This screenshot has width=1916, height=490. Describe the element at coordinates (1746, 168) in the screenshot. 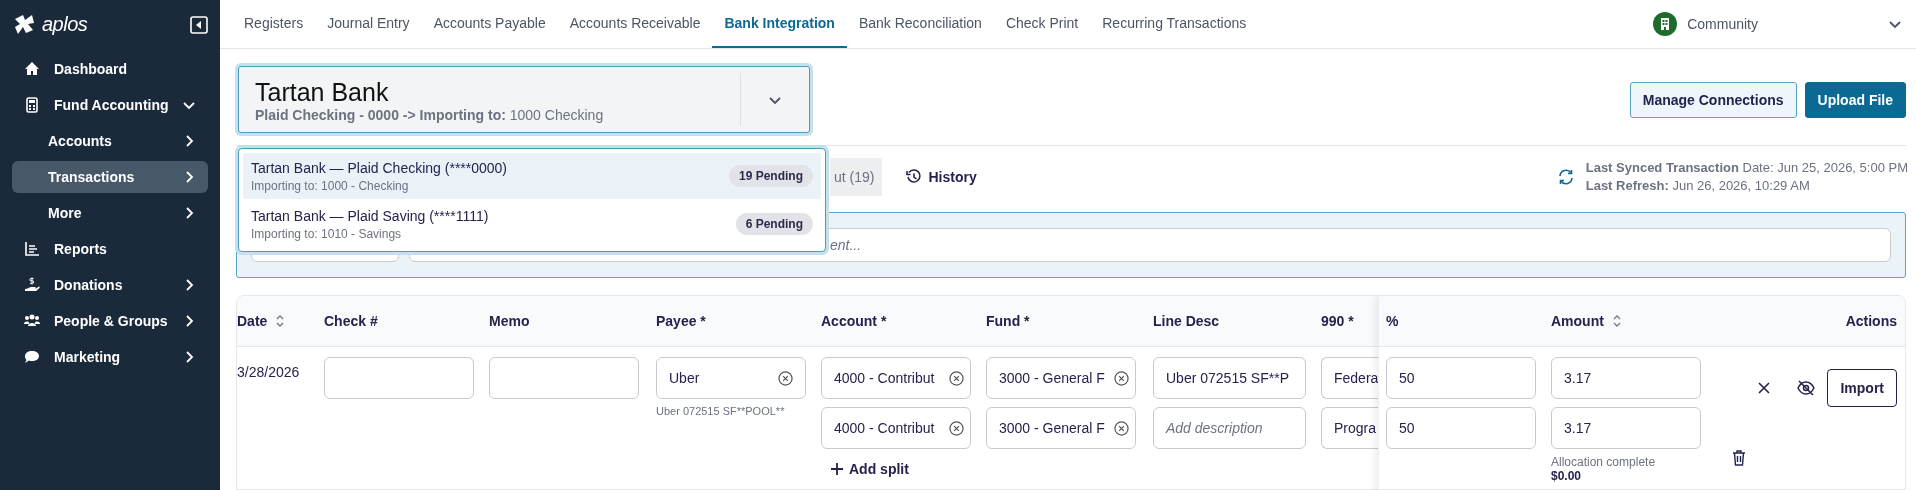

I see `last-synced-text: Last Synced Transaction Date: Jun 25, 2026, 5:00 PM` at that location.